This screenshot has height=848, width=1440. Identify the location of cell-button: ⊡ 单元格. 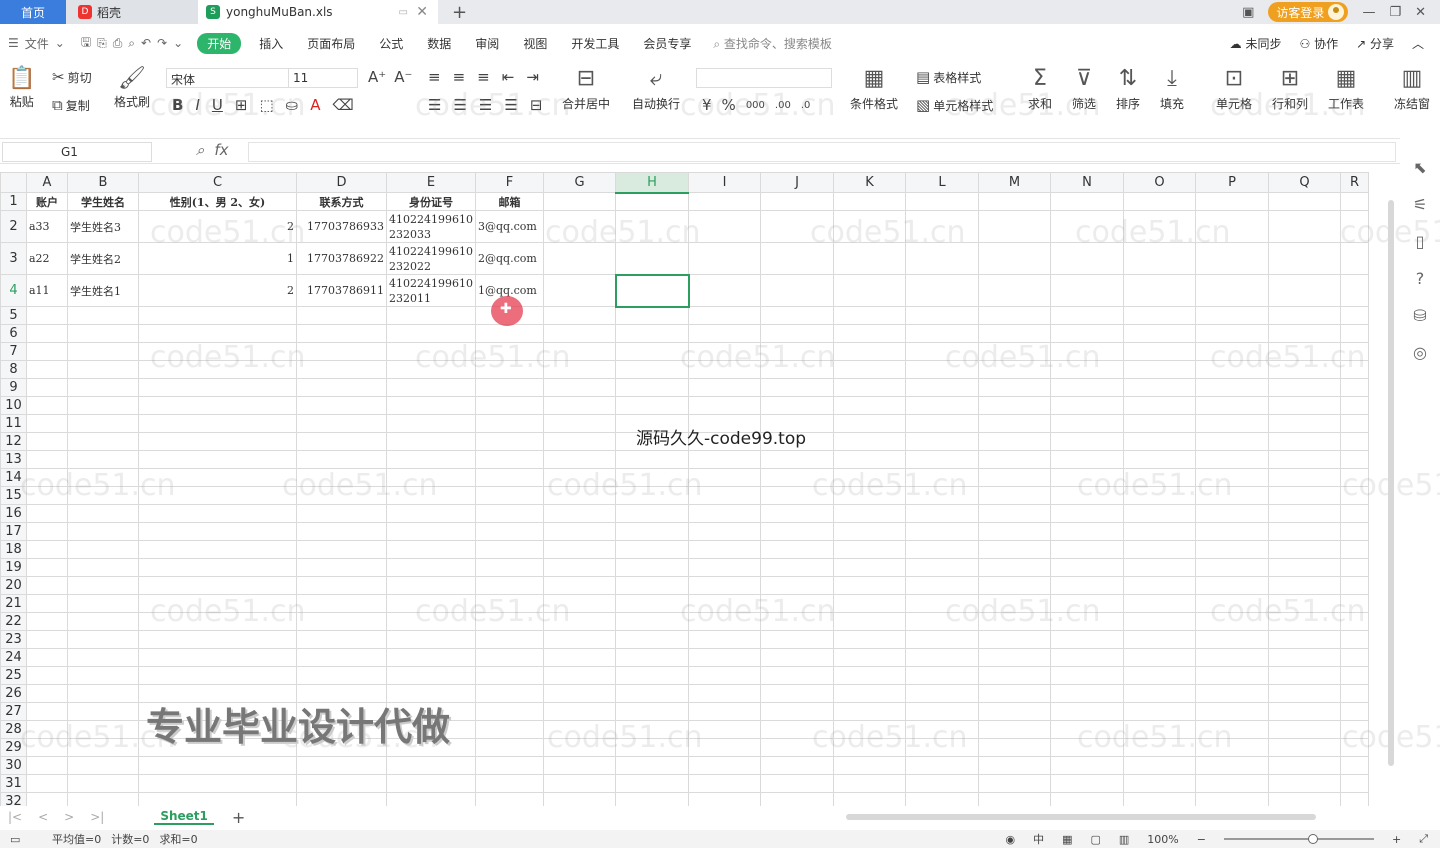
(1234, 89).